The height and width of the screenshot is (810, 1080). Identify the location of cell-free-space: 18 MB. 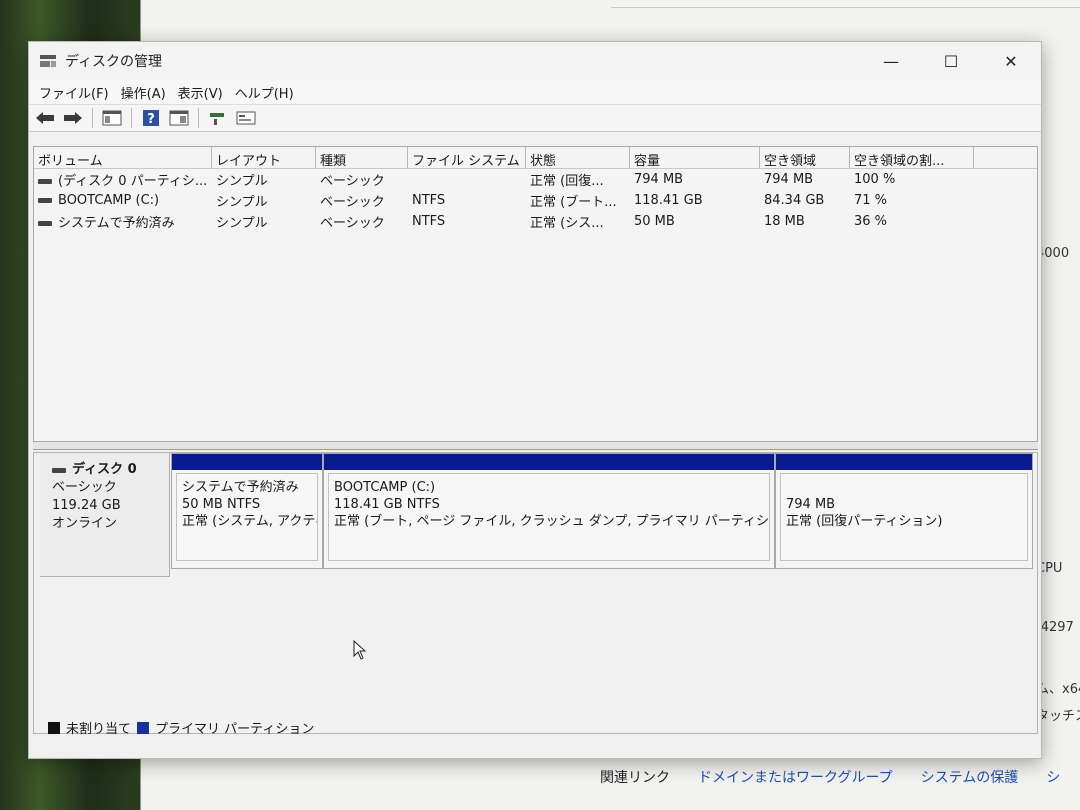
(784, 221).